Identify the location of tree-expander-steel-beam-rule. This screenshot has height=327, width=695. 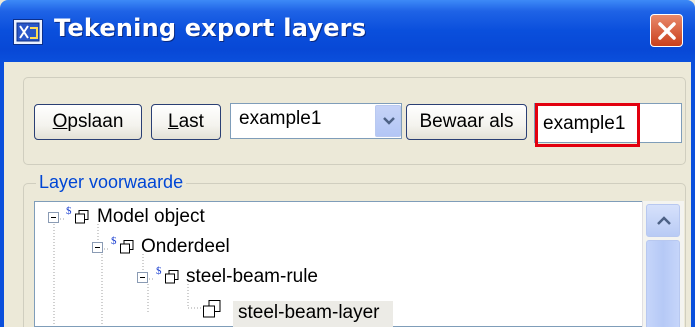
(142, 277).